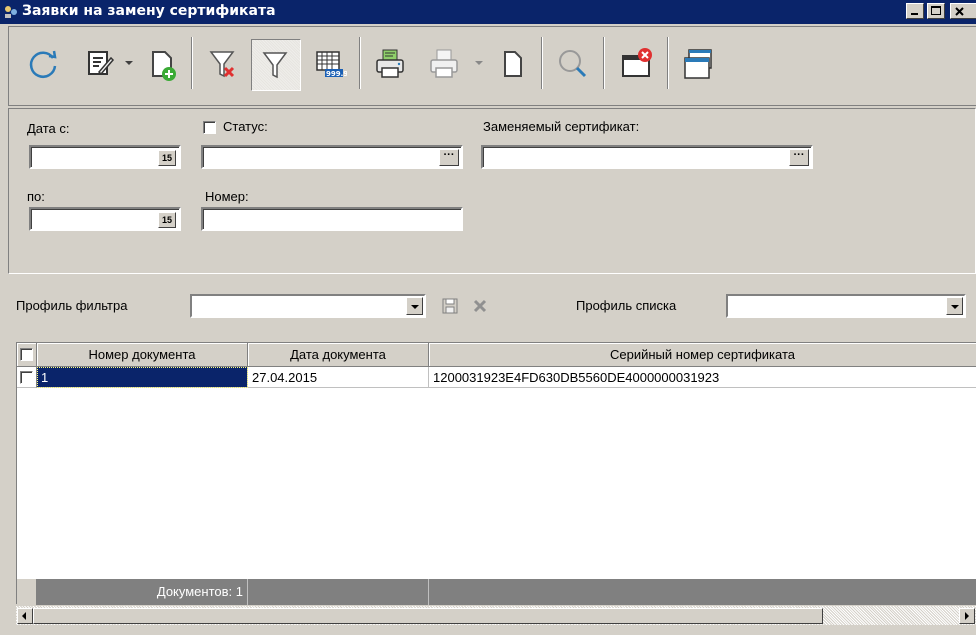  I want to click on print-icon, so click(390, 63).